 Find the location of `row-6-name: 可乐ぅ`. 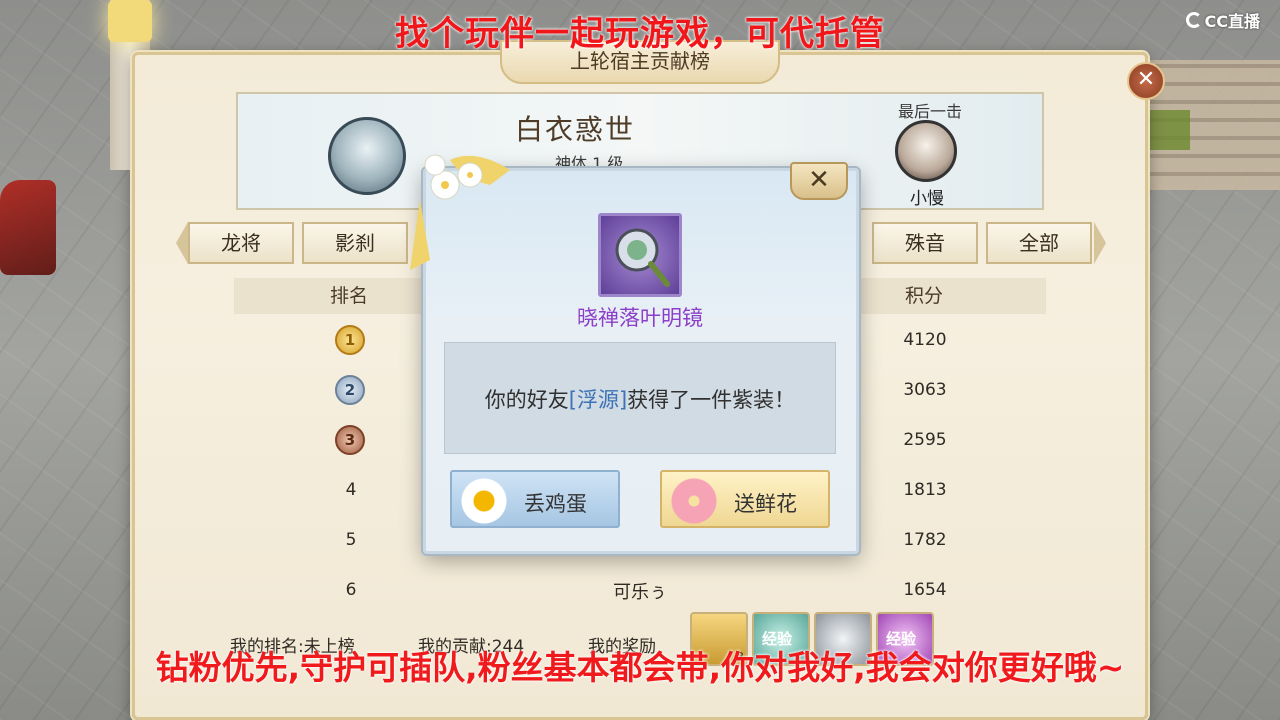

row-6-name: 可乐ぅ is located at coordinates (640, 592).